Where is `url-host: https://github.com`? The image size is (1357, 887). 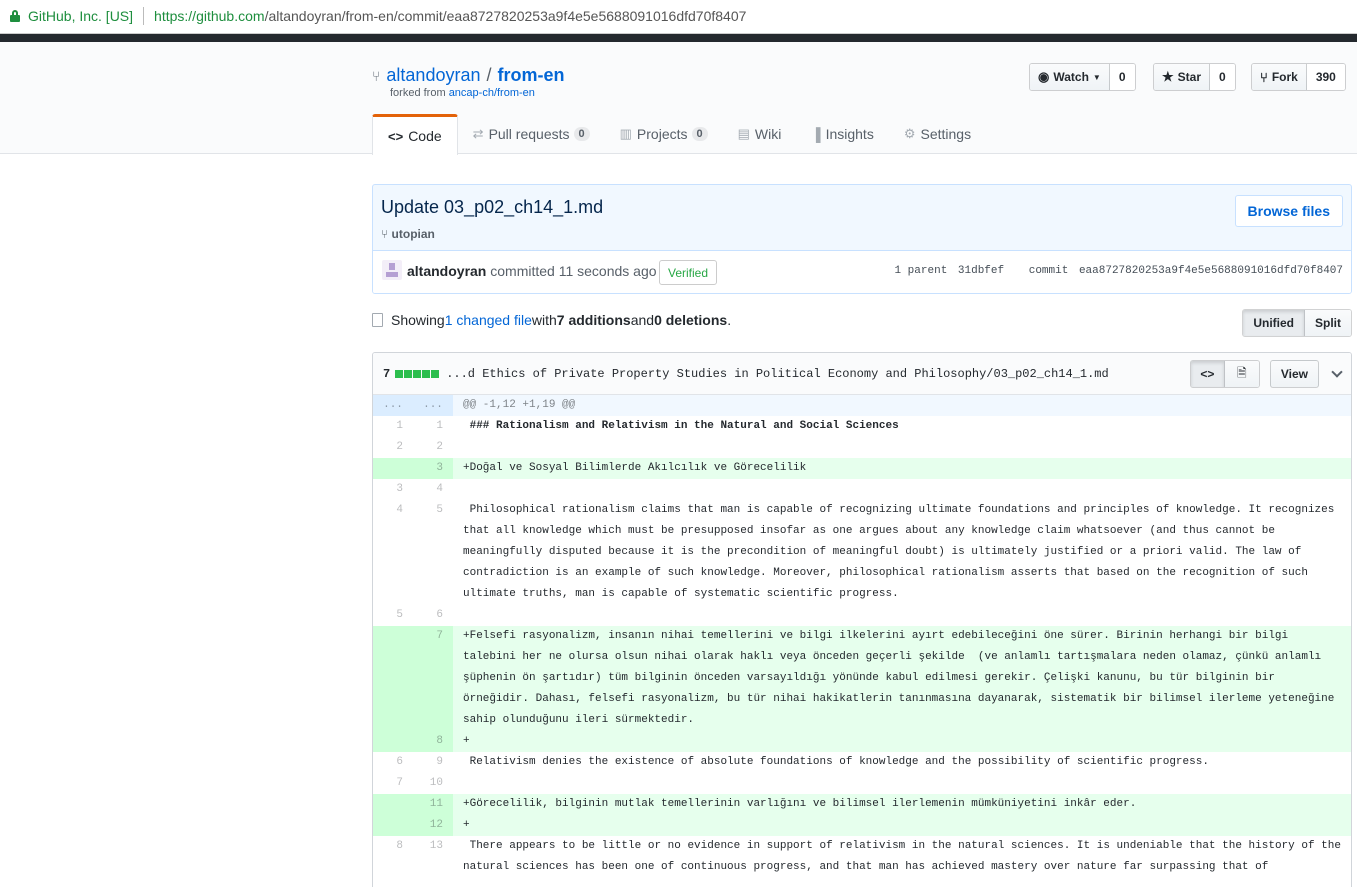
url-host: https://github.com is located at coordinates (209, 16).